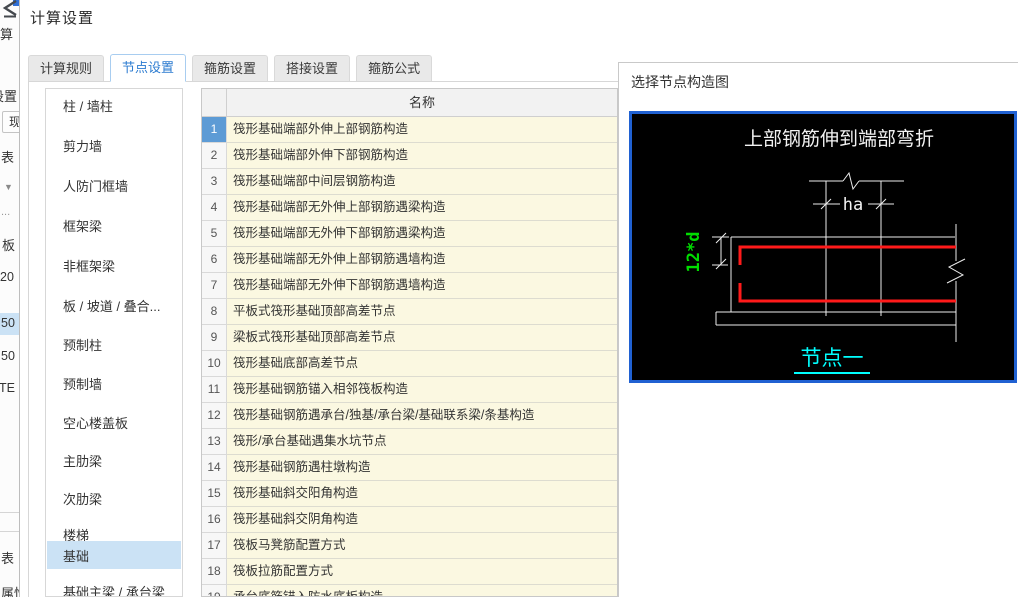 Image resolution: width=1018 pixels, height=597 pixels. What do you see at coordinates (28, 339) in the screenshot?
I see `tab-content-border-left` at bounding box center [28, 339].